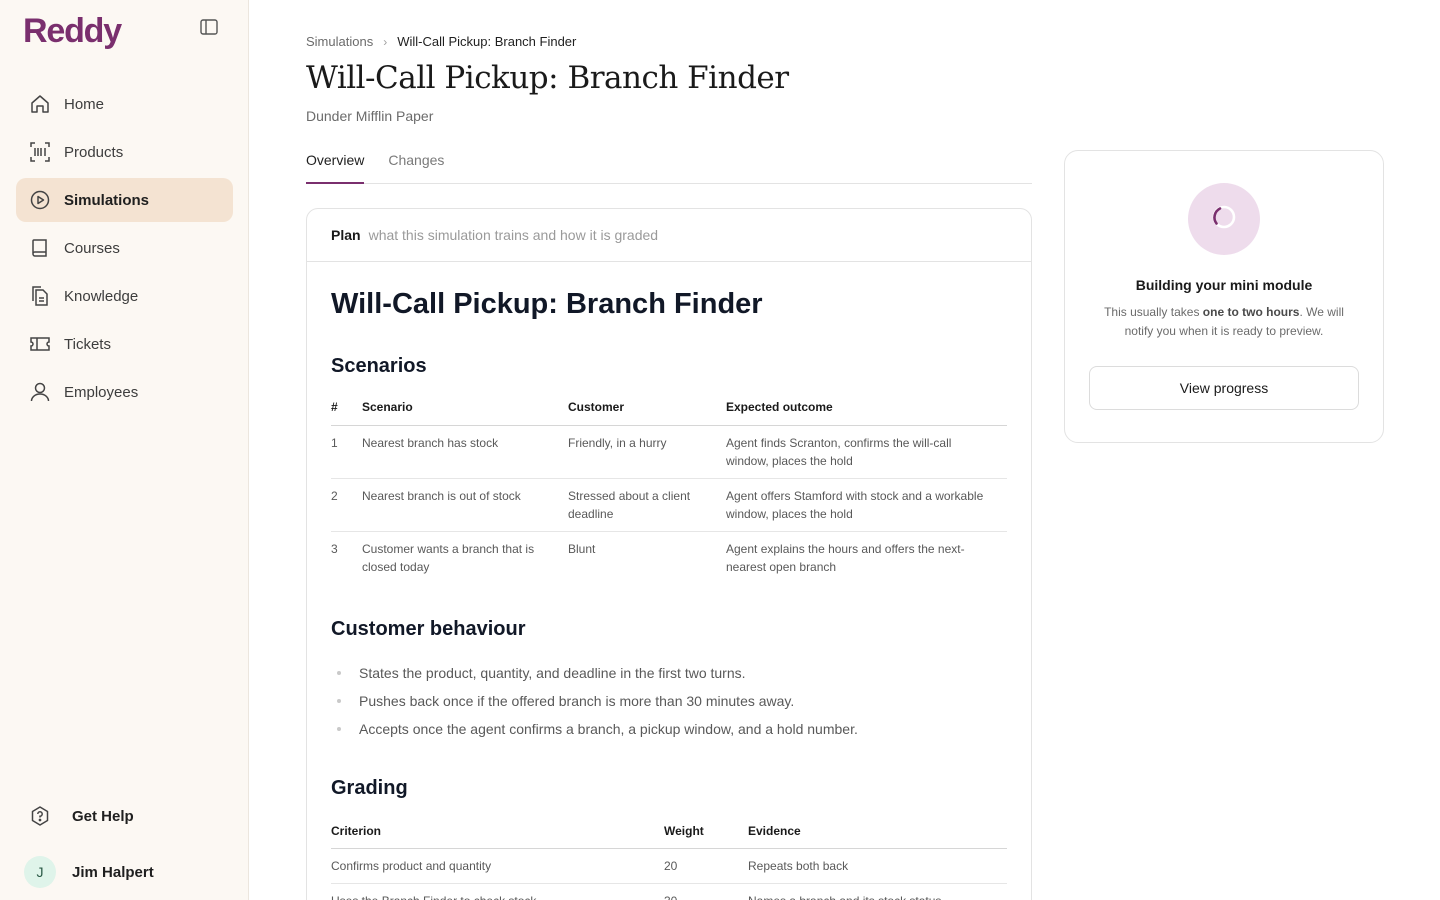  Describe the element at coordinates (87, 344) in the screenshot. I see `sidebar-item-label: Tickets` at that location.